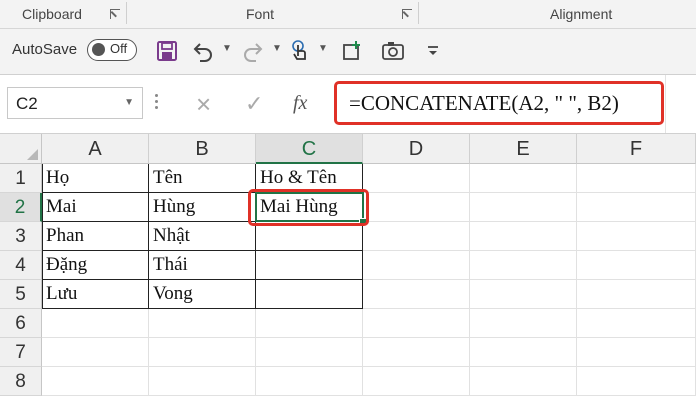  What do you see at coordinates (416, 178) in the screenshot?
I see `cell-D1` at bounding box center [416, 178].